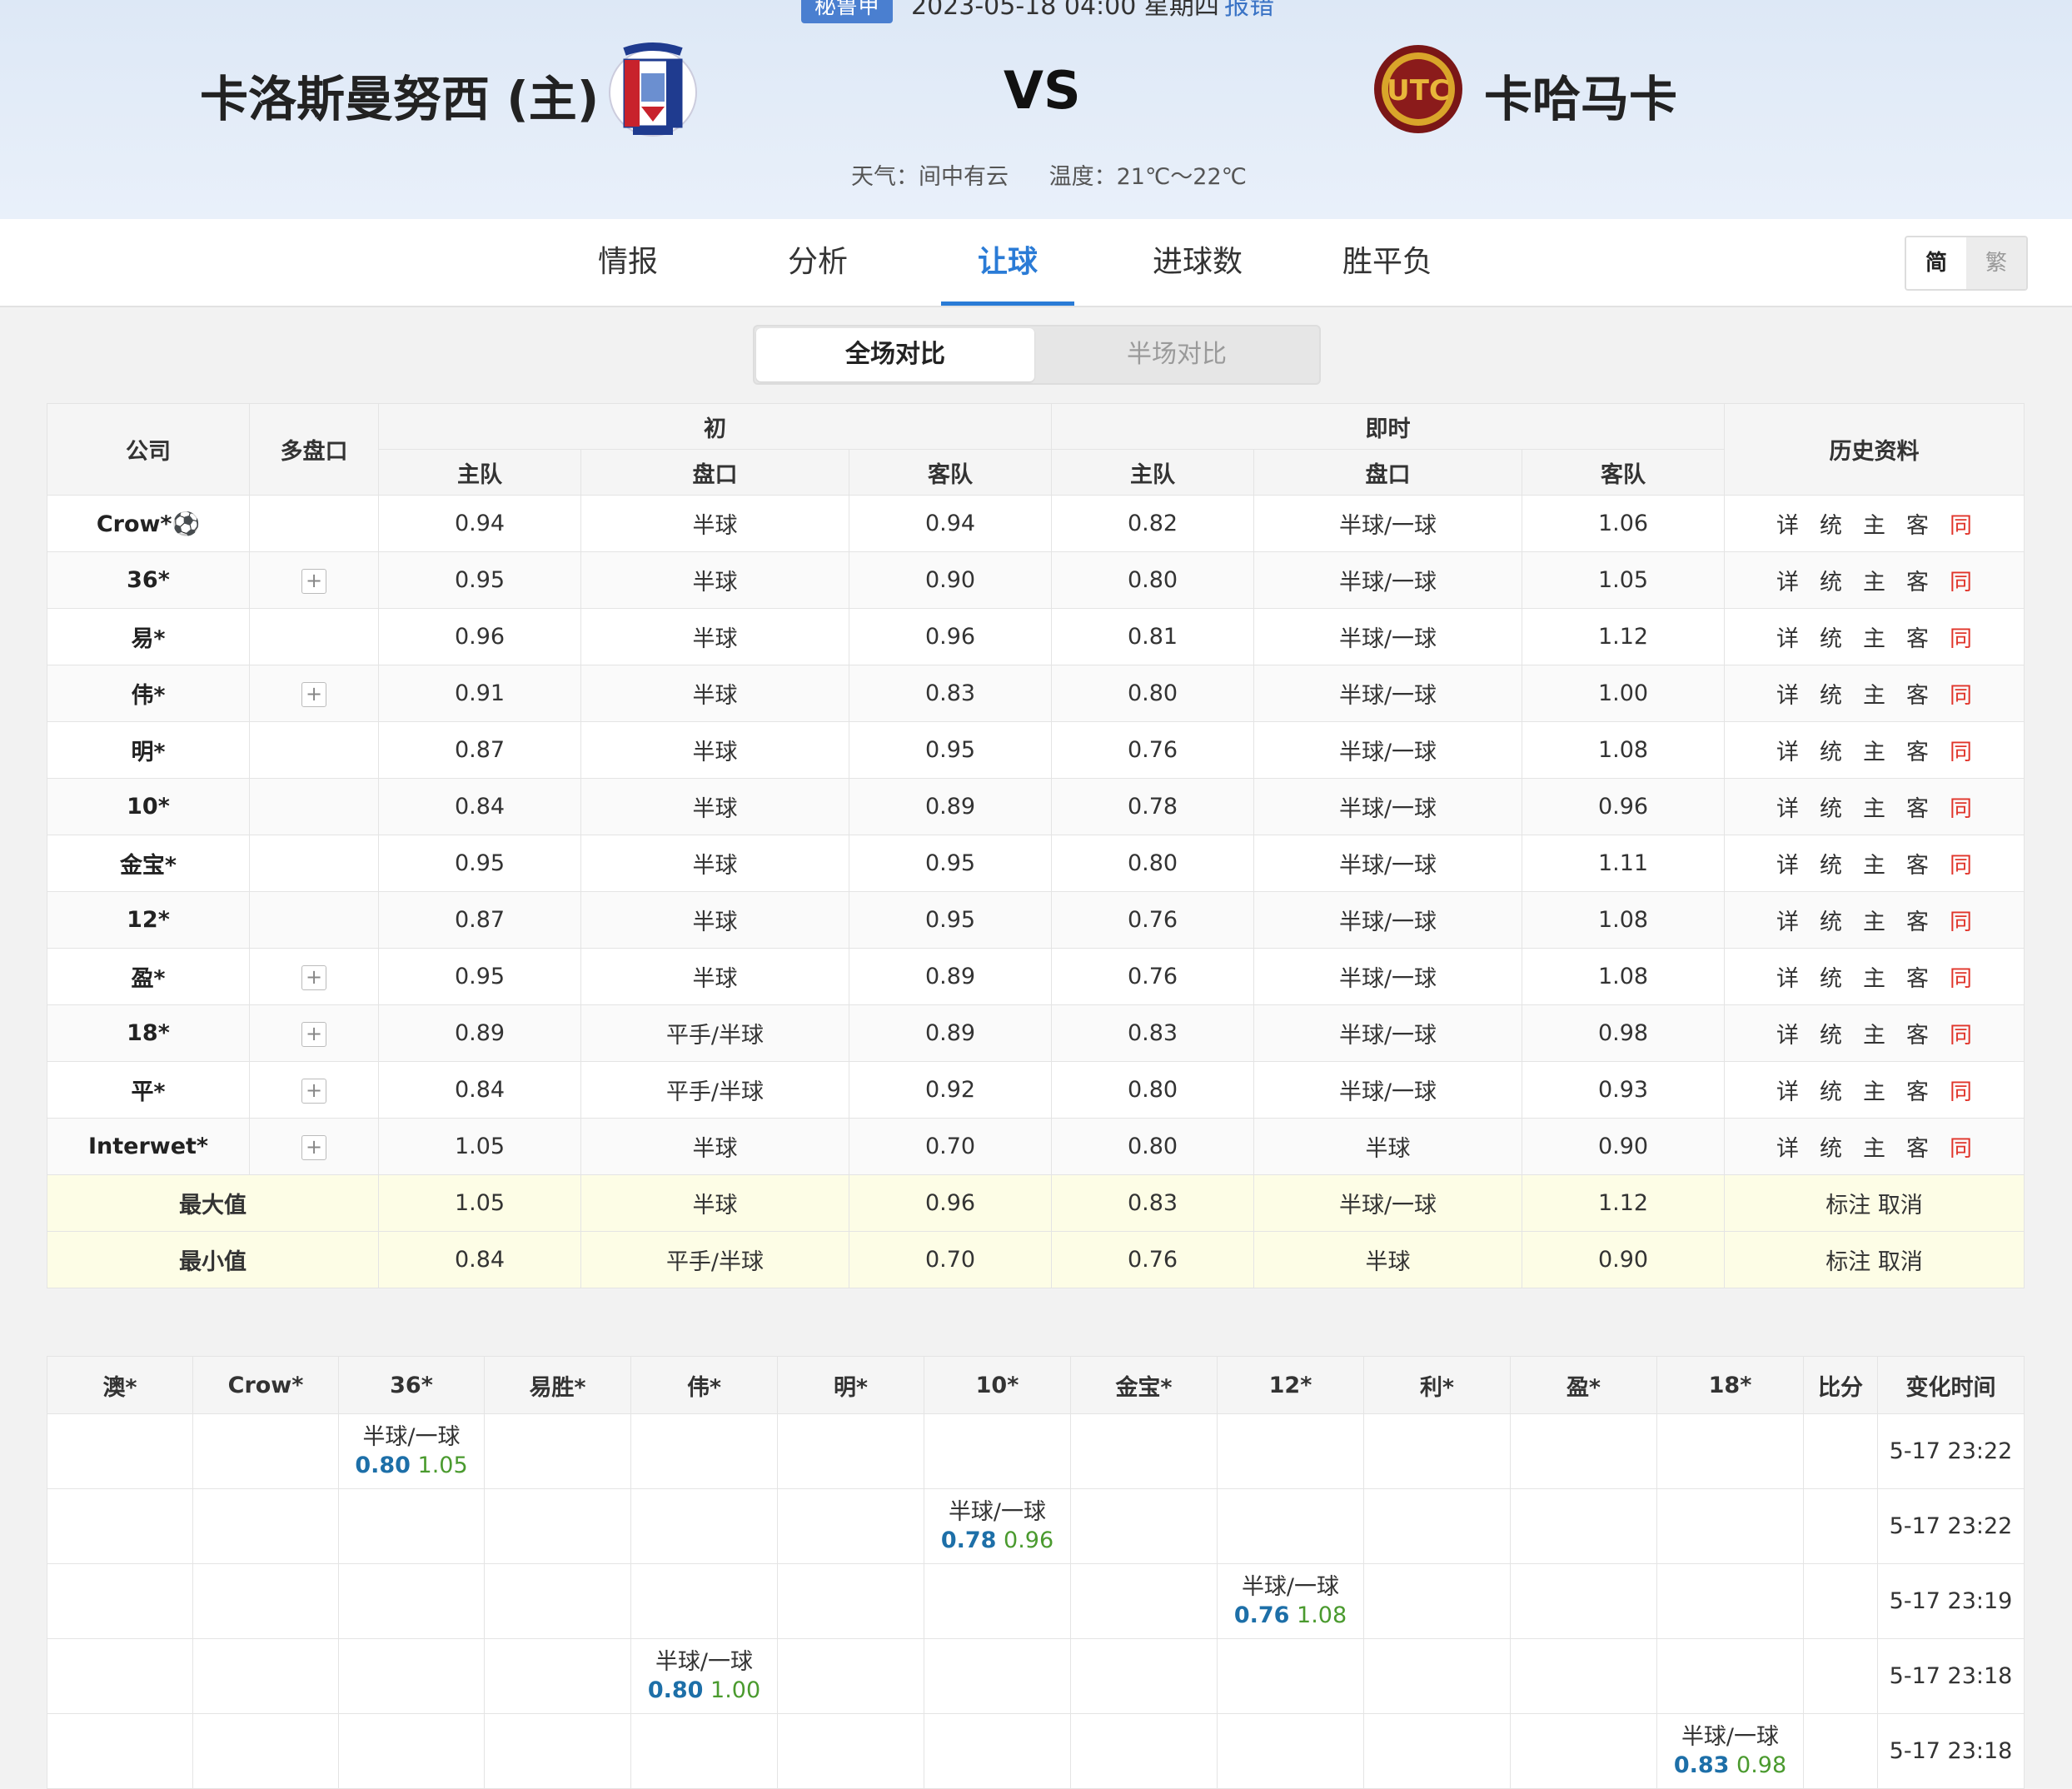 This screenshot has height=1789, width=2072. What do you see at coordinates (1936, 263) in the screenshot?
I see `simplified-chinese-button: 简` at bounding box center [1936, 263].